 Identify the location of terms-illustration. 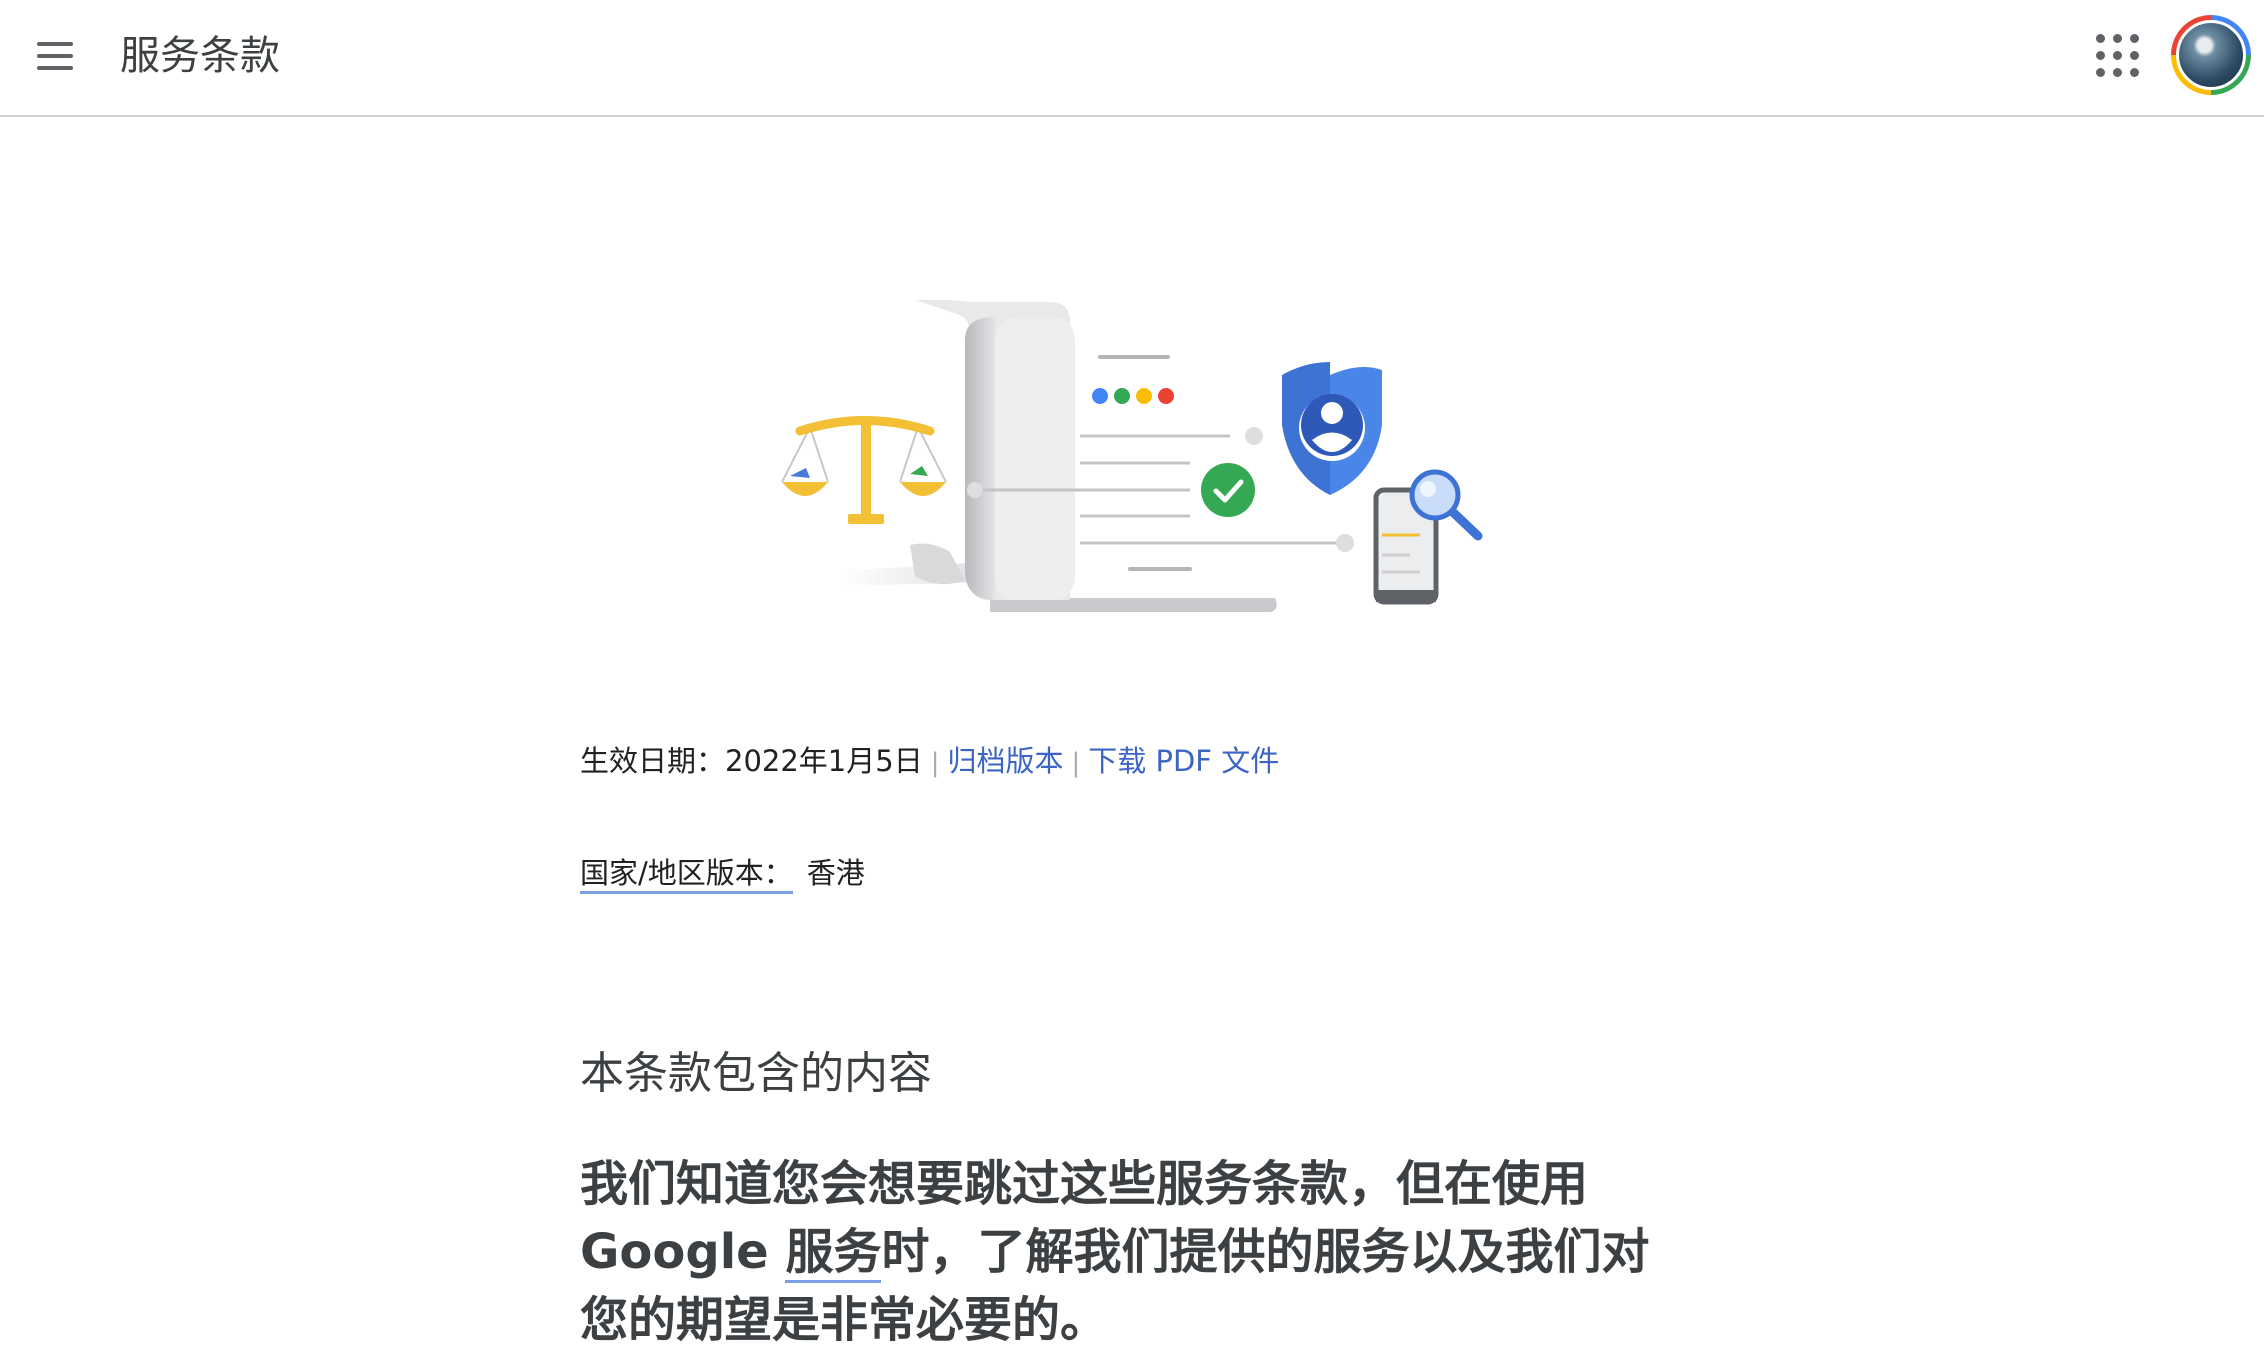
(1132, 456).